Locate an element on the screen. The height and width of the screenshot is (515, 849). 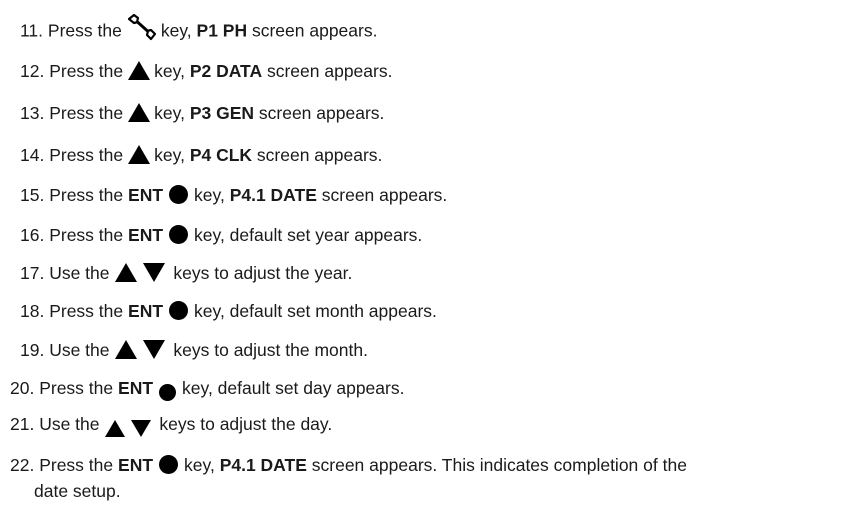
step-number: 12. is located at coordinates (32, 71).